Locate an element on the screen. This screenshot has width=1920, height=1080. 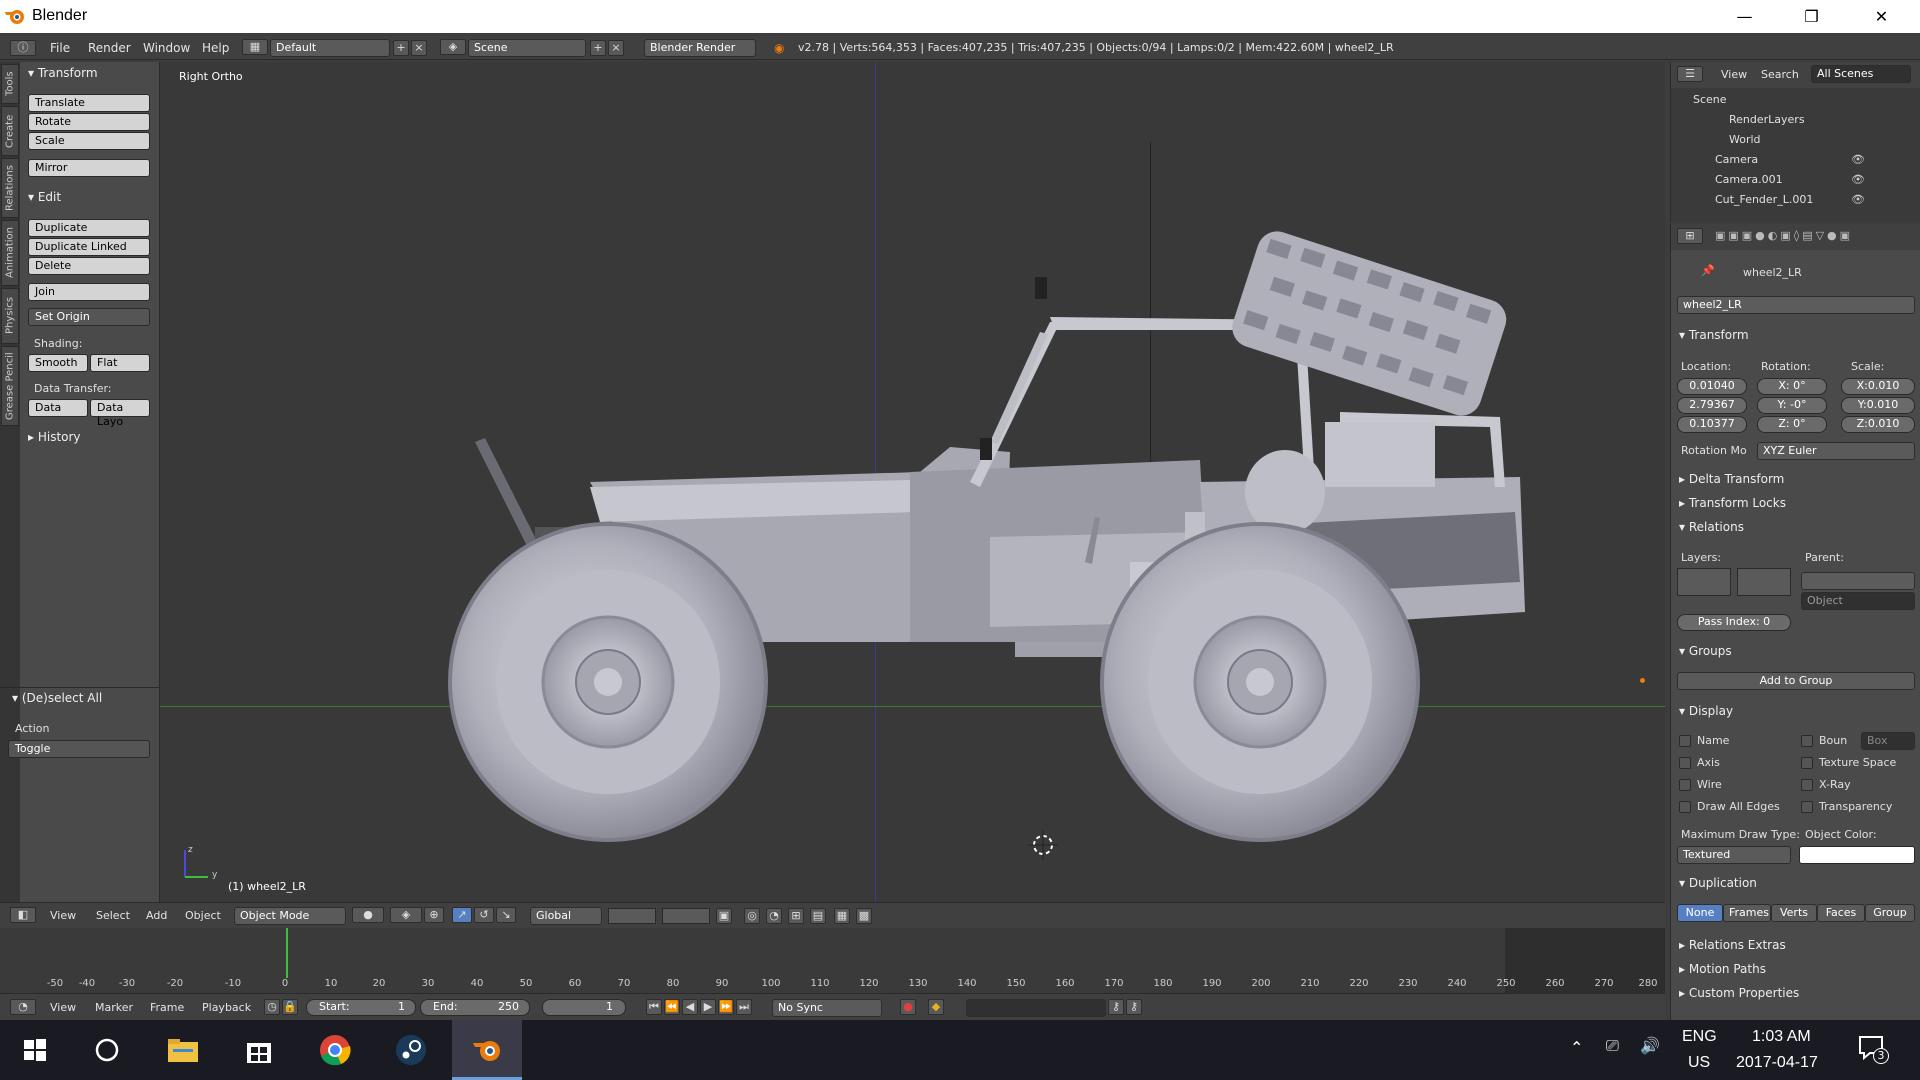
scale-y-field: Y:0.010 is located at coordinates (1878, 405).